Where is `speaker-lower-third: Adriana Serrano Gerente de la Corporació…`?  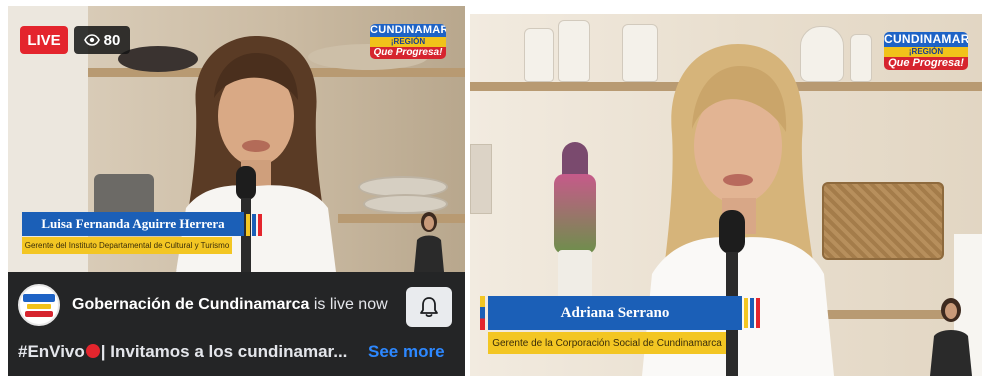
speaker-lower-third: Adriana Serrano Gerente de la Corporació… is located at coordinates (620, 326).